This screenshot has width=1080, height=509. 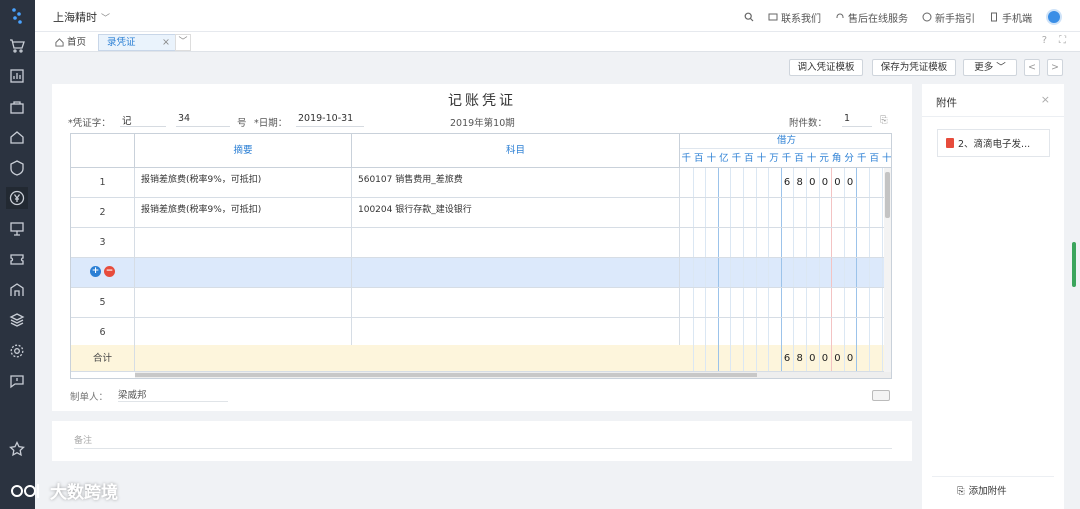 I want to click on table-row: 2 报销差旅费(税率9%，可抵扣) 100204 银行存款_建设银行, so click(x=481, y=213).